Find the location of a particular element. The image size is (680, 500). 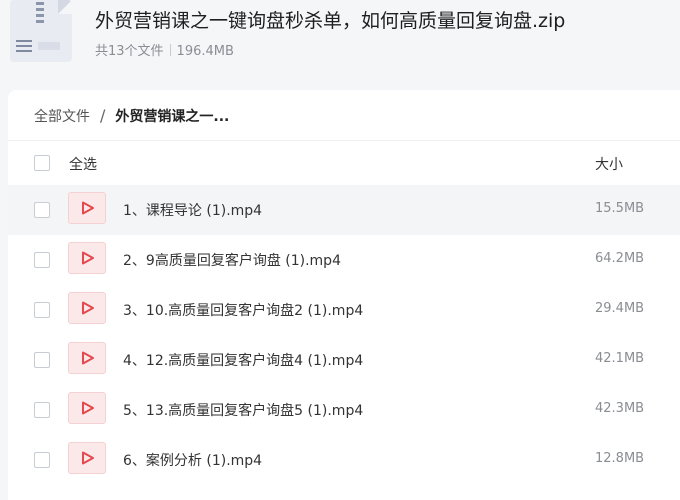

file-name: 4、12.高质量回复客户询盘4 (1).mp4 is located at coordinates (243, 360).